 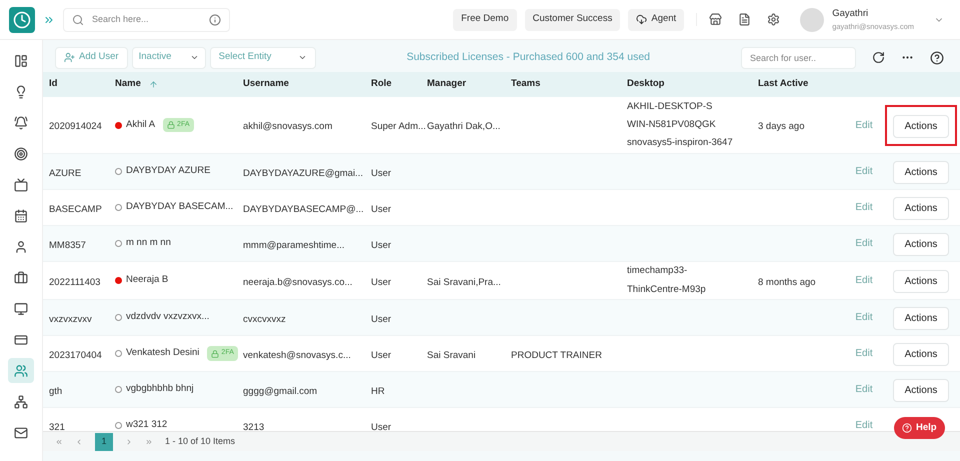 I want to click on pagination-summary: 1 - 10 of 10 Items, so click(x=200, y=441).